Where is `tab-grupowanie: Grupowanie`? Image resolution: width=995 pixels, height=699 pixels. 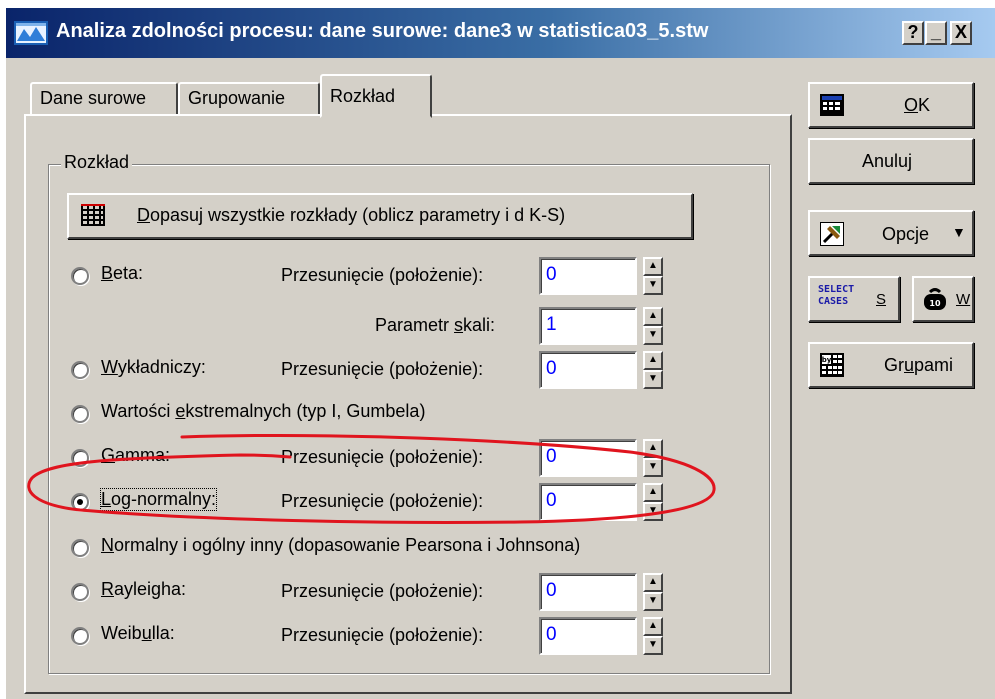
tab-grupowanie: Grupowanie is located at coordinates (249, 99).